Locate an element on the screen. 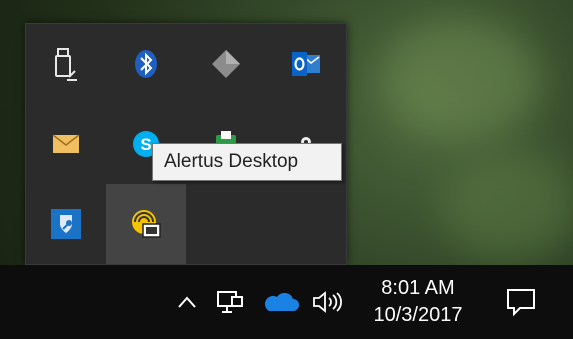 This screenshot has width=573, height=339. tray-item-alertus-desktop is located at coordinates (146, 224).